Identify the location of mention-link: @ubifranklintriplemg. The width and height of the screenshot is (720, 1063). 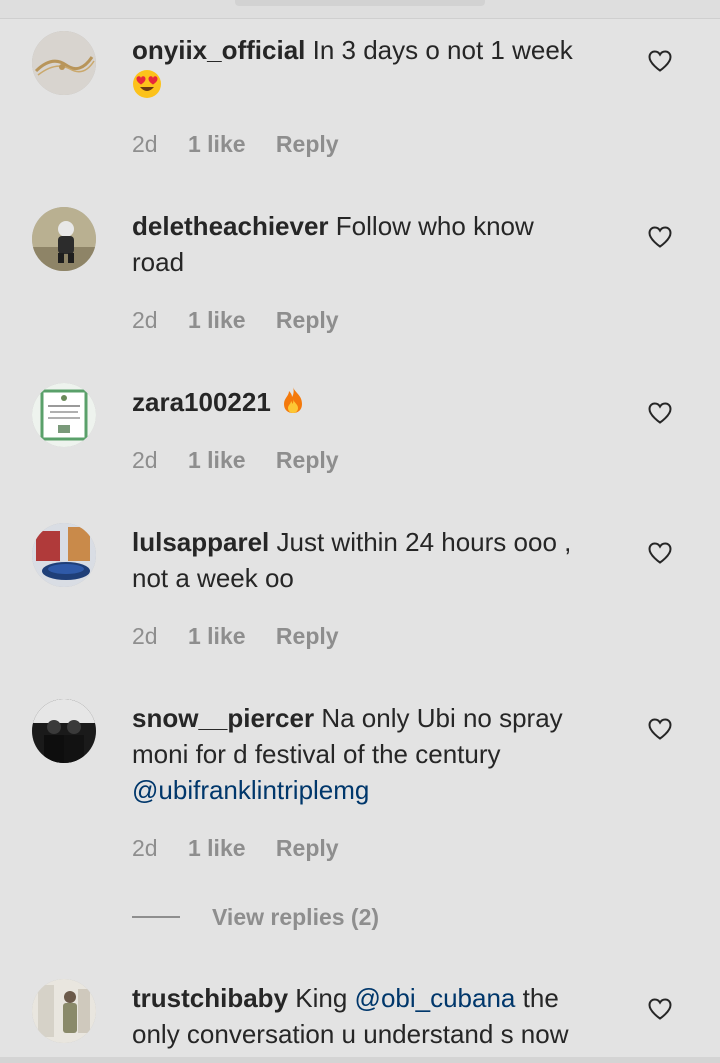
(250, 790).